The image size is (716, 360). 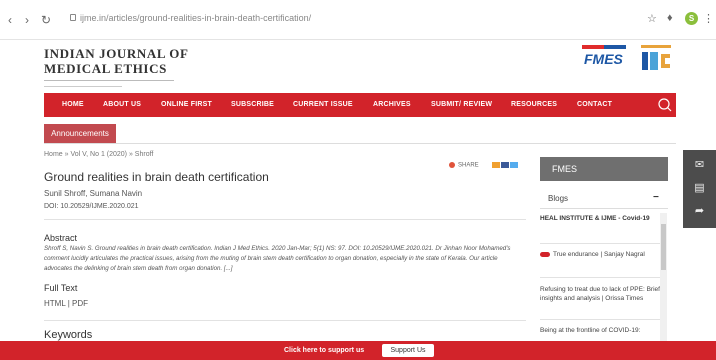 I want to click on keywords-heading: Keywords, so click(x=68, y=335).